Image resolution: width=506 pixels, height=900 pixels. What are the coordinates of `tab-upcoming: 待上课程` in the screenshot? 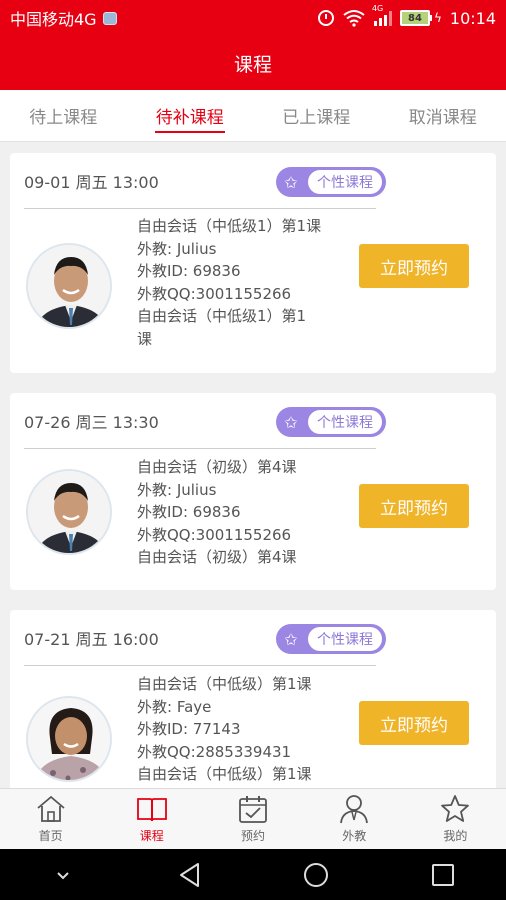 It's located at (63, 115).